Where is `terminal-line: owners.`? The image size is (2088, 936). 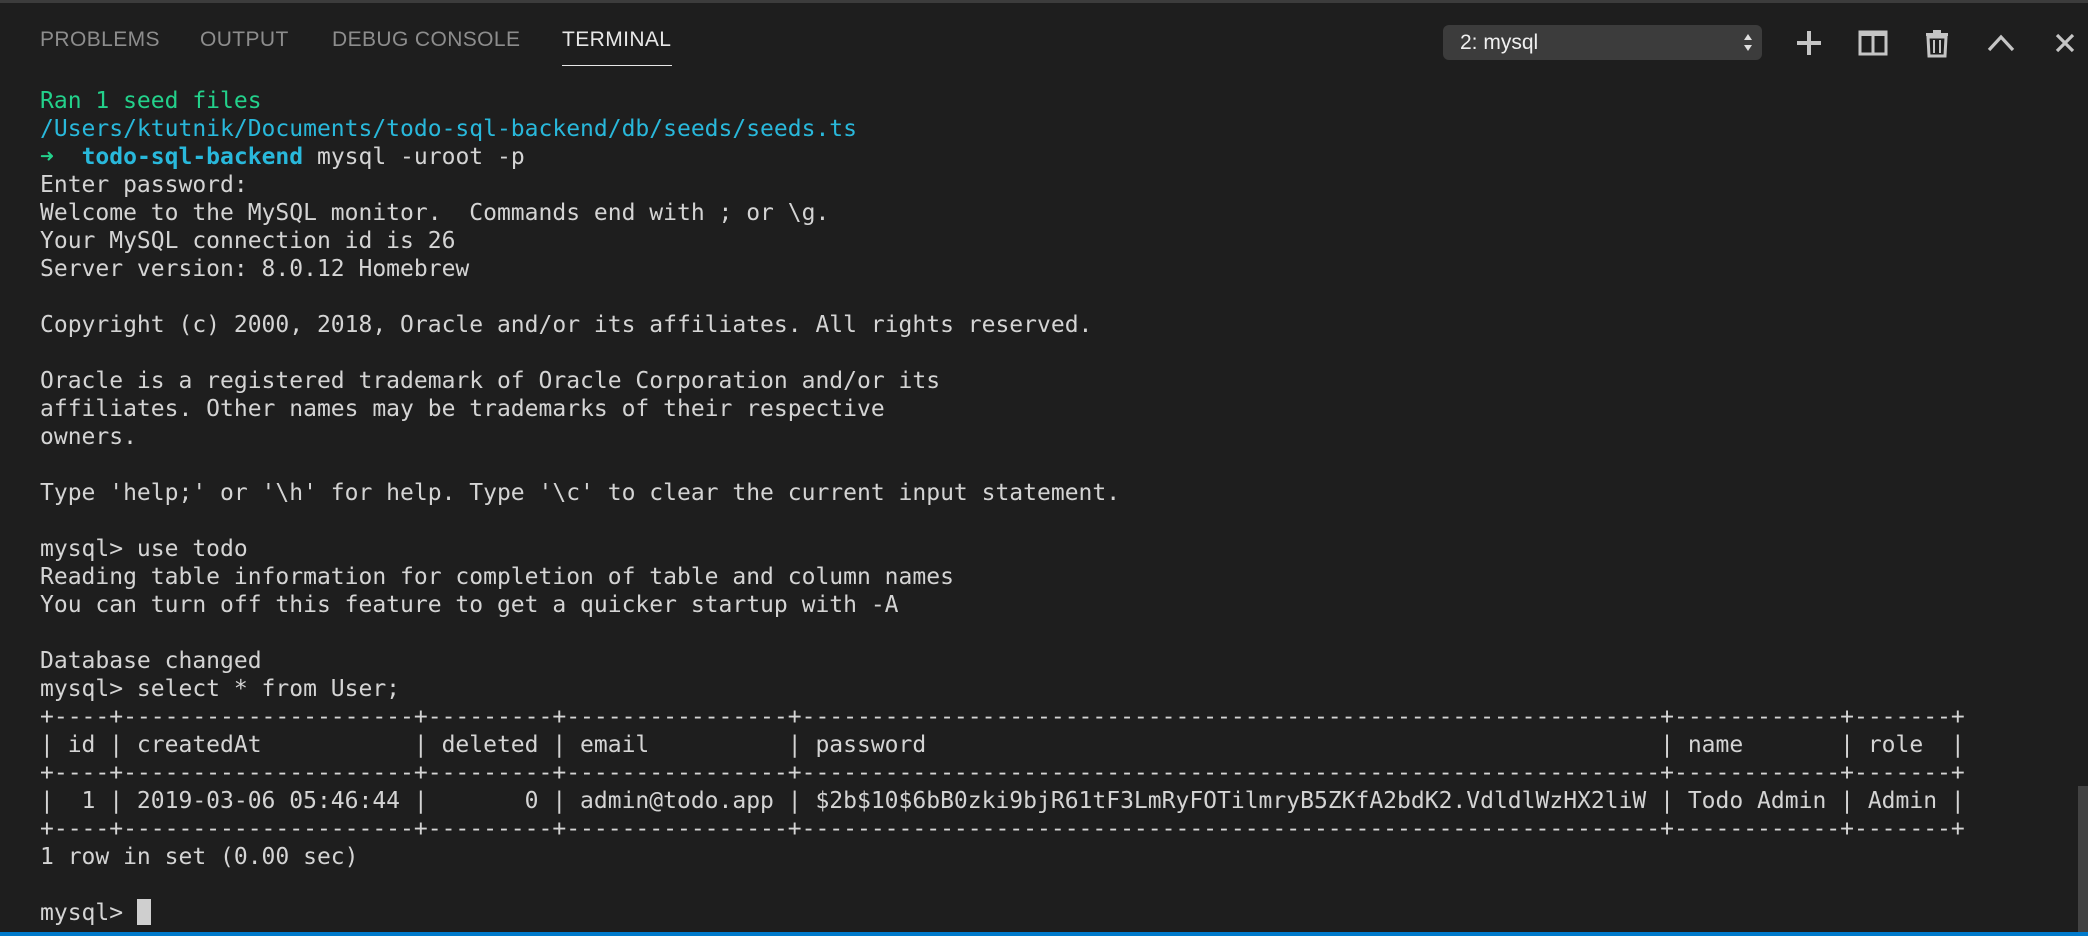
terminal-line: owners. is located at coordinates (88, 437).